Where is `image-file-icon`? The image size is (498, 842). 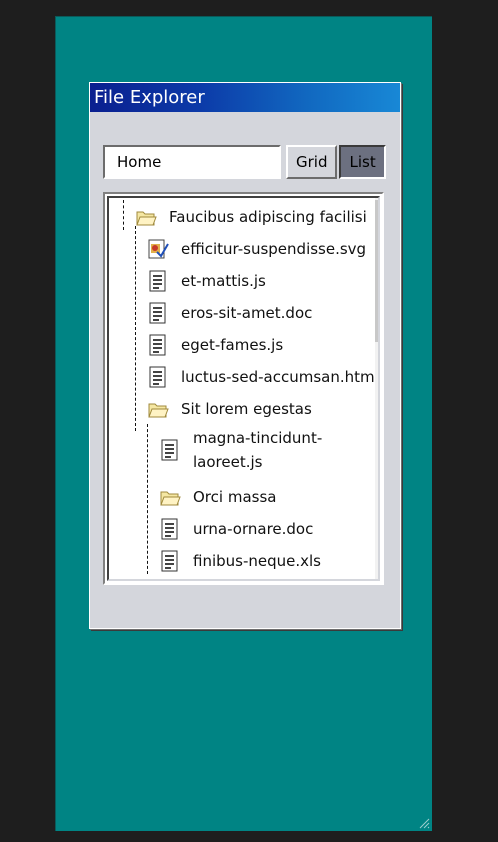 image-file-icon is located at coordinates (158, 249).